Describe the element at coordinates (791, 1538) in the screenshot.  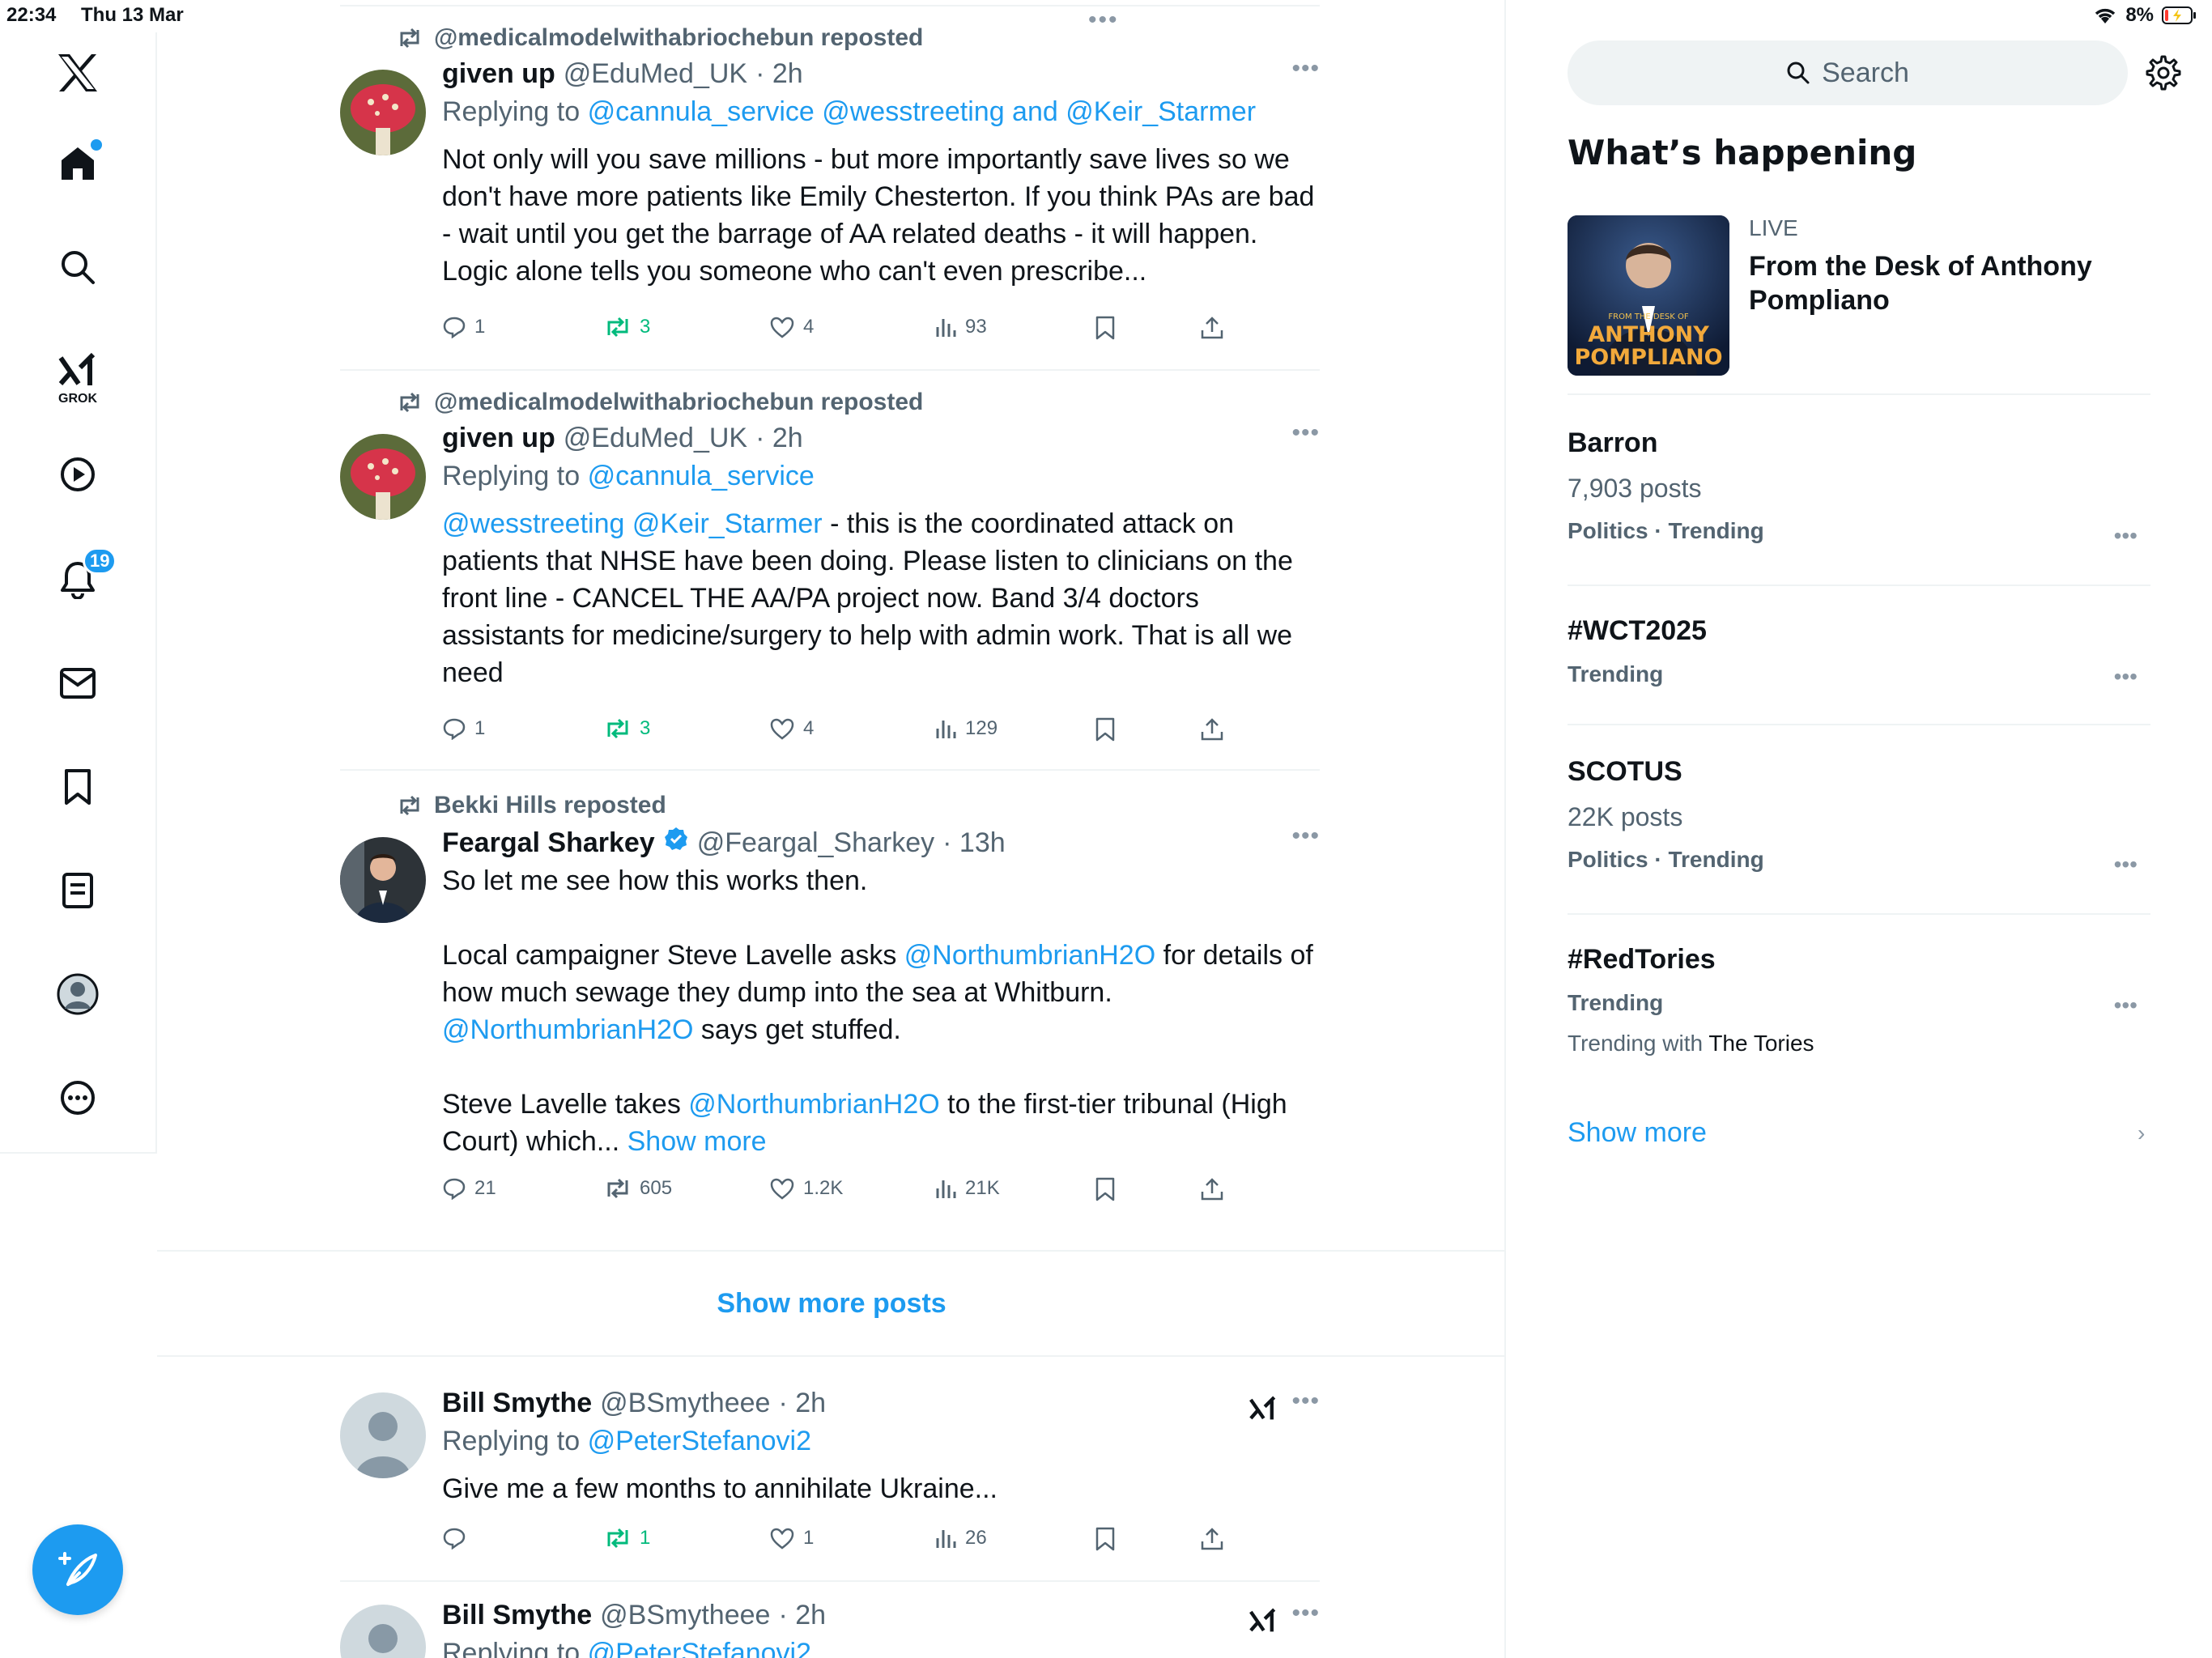
I see `like-button: 1` at that location.